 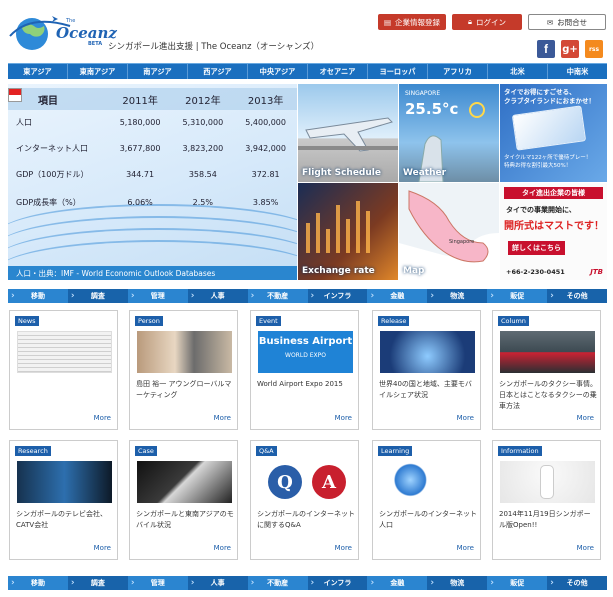 What do you see at coordinates (458, 71) in the screenshot?
I see `region-africa: アフリカ` at bounding box center [458, 71].